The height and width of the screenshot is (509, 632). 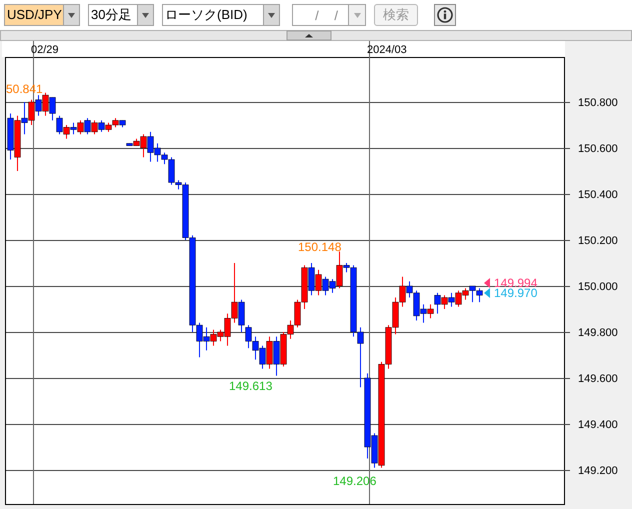 What do you see at coordinates (320, 247) in the screenshot?
I see `price-annotation: 150.148` at bounding box center [320, 247].